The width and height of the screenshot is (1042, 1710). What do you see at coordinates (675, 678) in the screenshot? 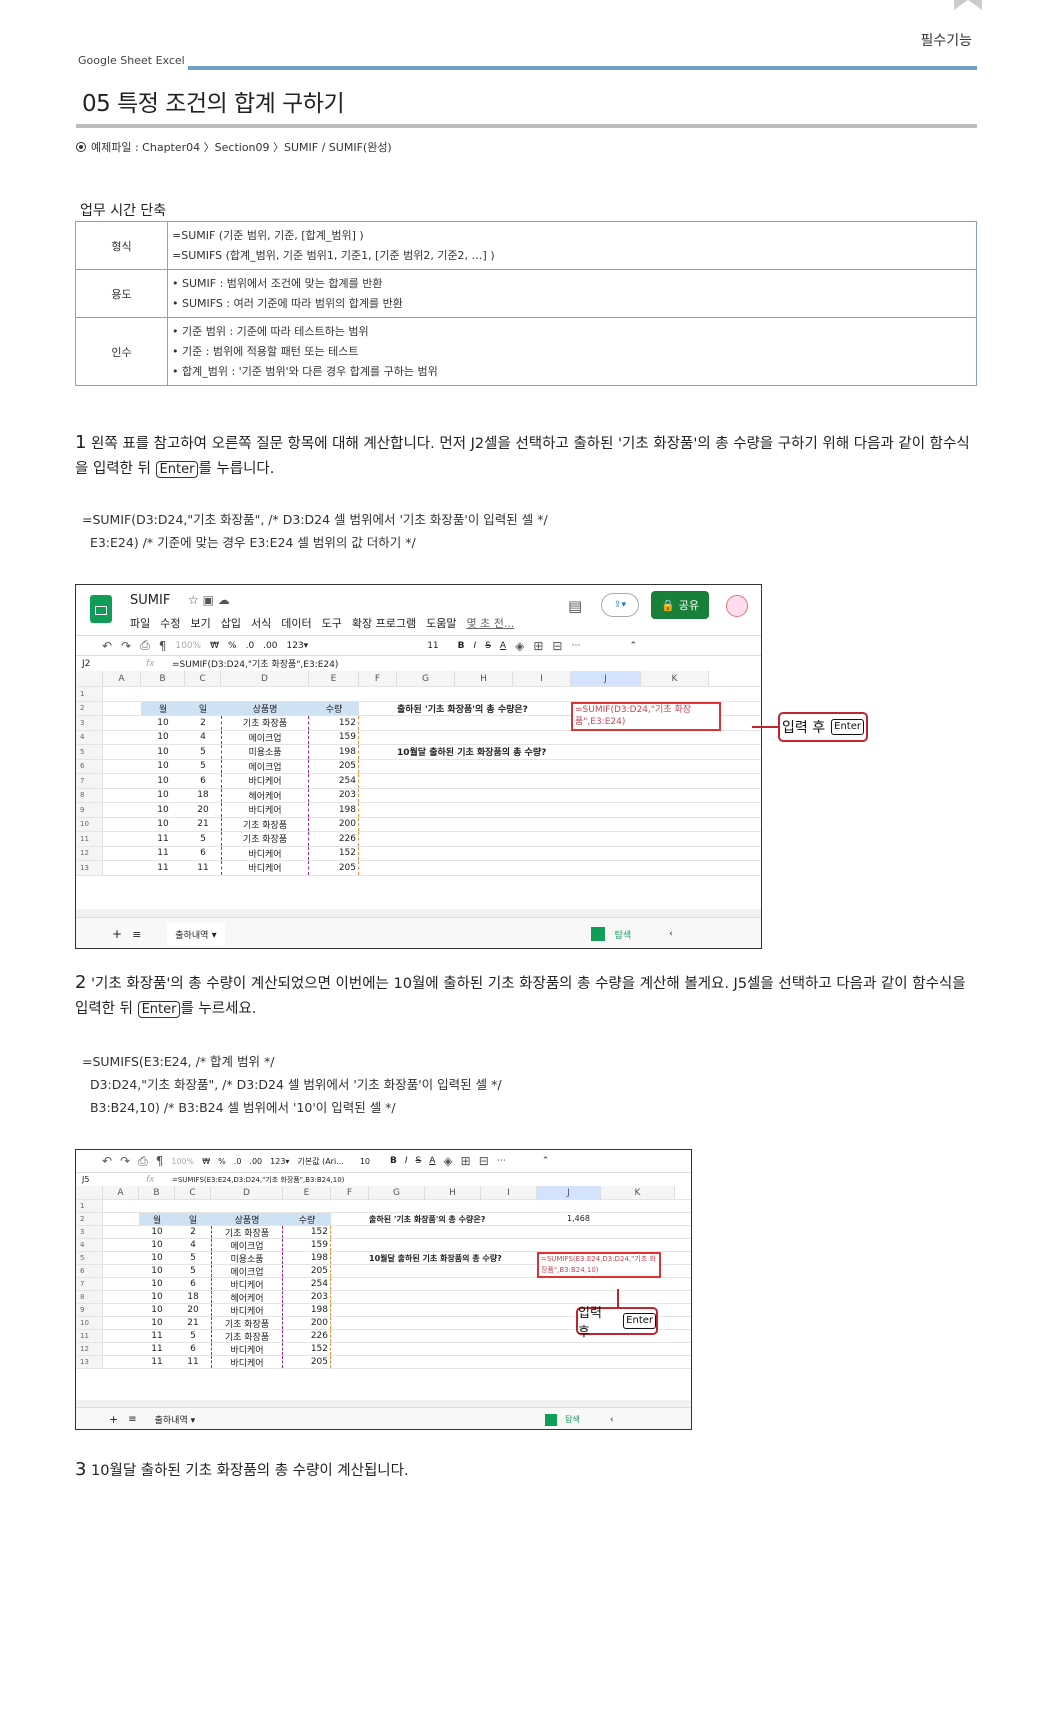
I see `column-header: K` at bounding box center [675, 678].